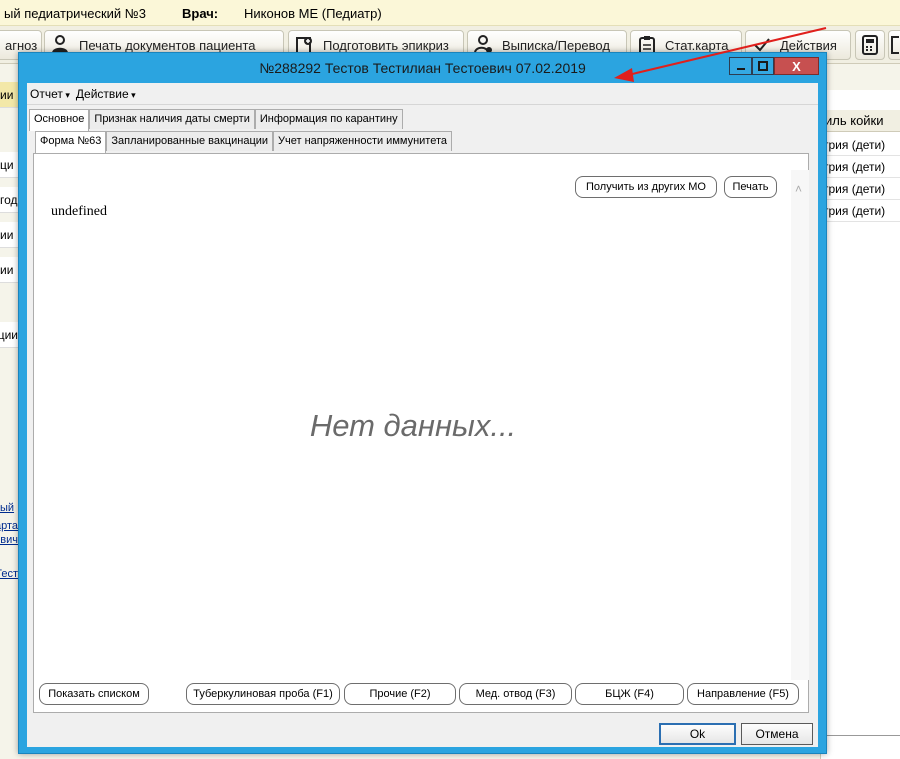 Image resolution: width=900 pixels, height=759 pixels. What do you see at coordinates (860, 735) in the screenshot?
I see `divider` at bounding box center [860, 735].